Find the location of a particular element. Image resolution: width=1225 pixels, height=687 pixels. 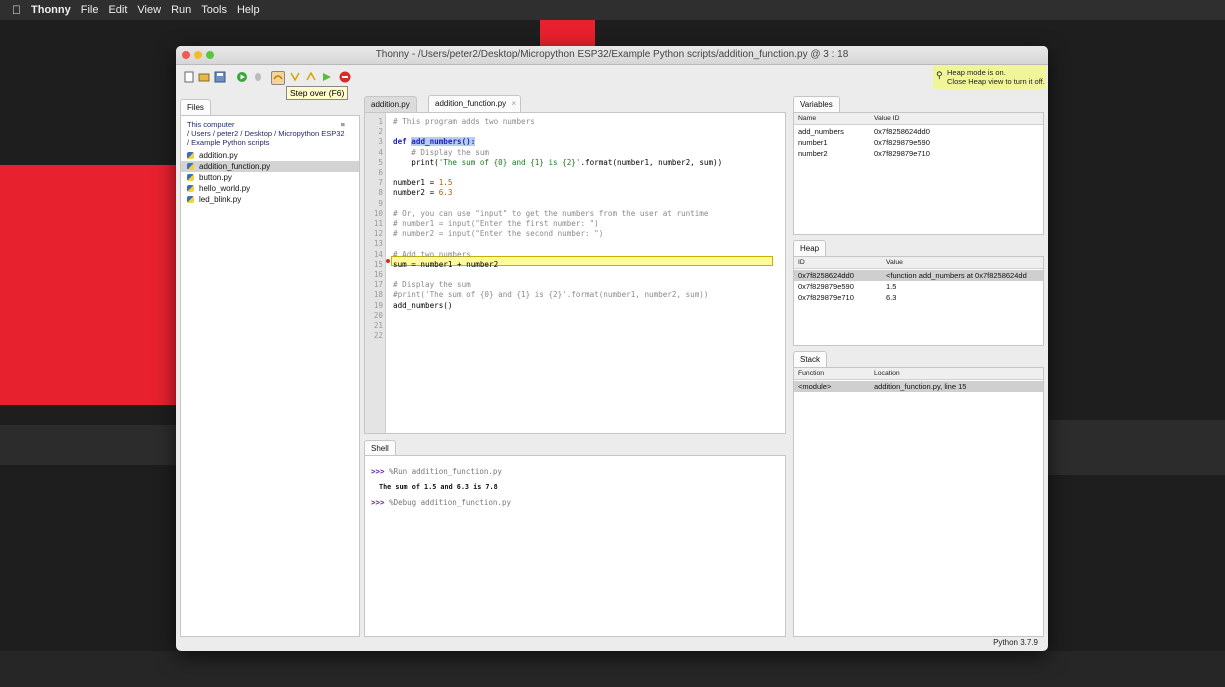

file-item-led-blink: led_blink.py is located at coordinates (270, 199).